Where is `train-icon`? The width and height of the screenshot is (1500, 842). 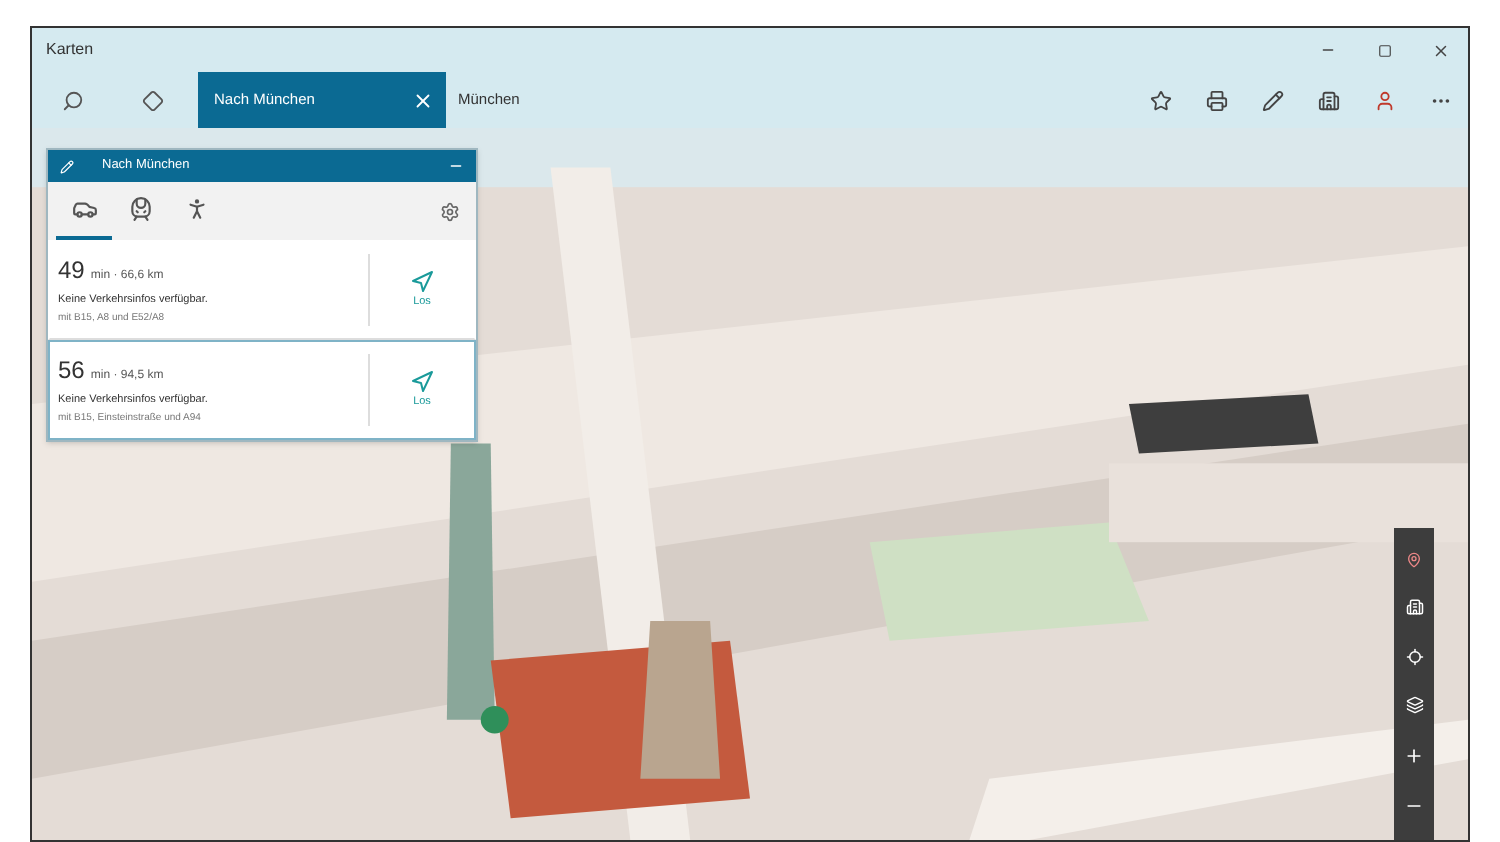
train-icon is located at coordinates (140, 209).